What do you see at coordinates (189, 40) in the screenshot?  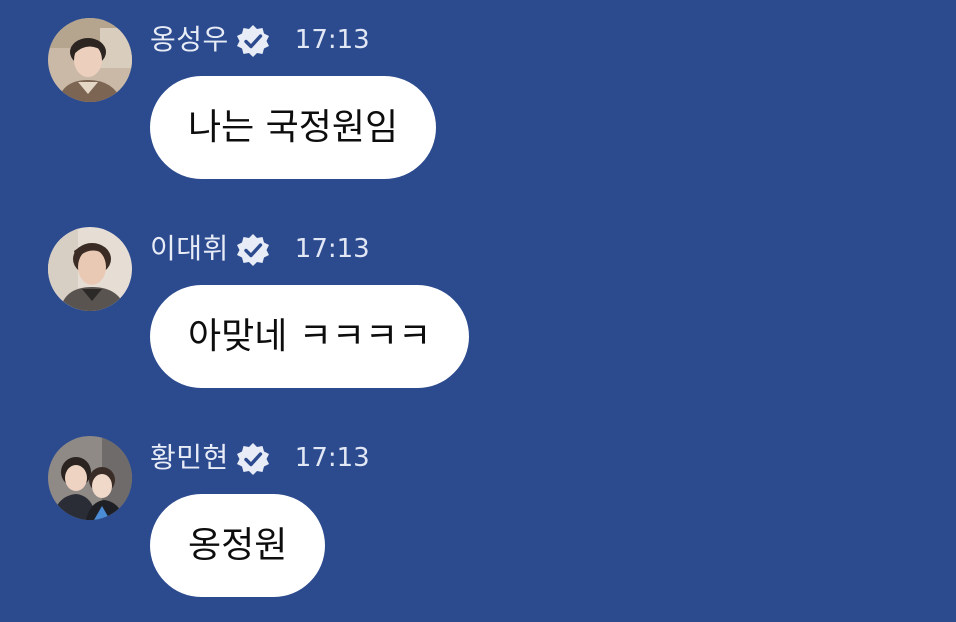 I see `sender-name: 옹성우` at bounding box center [189, 40].